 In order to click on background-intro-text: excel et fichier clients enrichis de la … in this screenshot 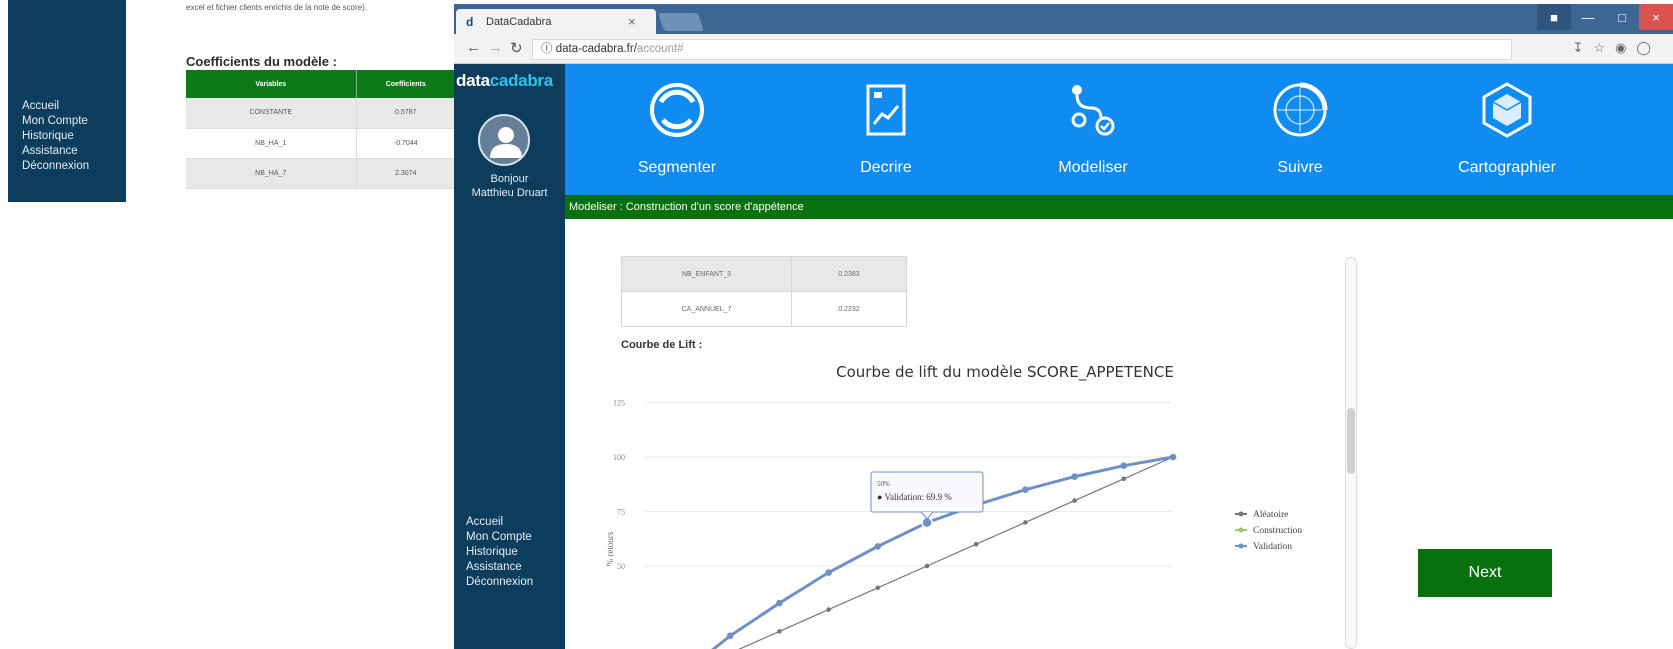, I will do `click(276, 7)`.